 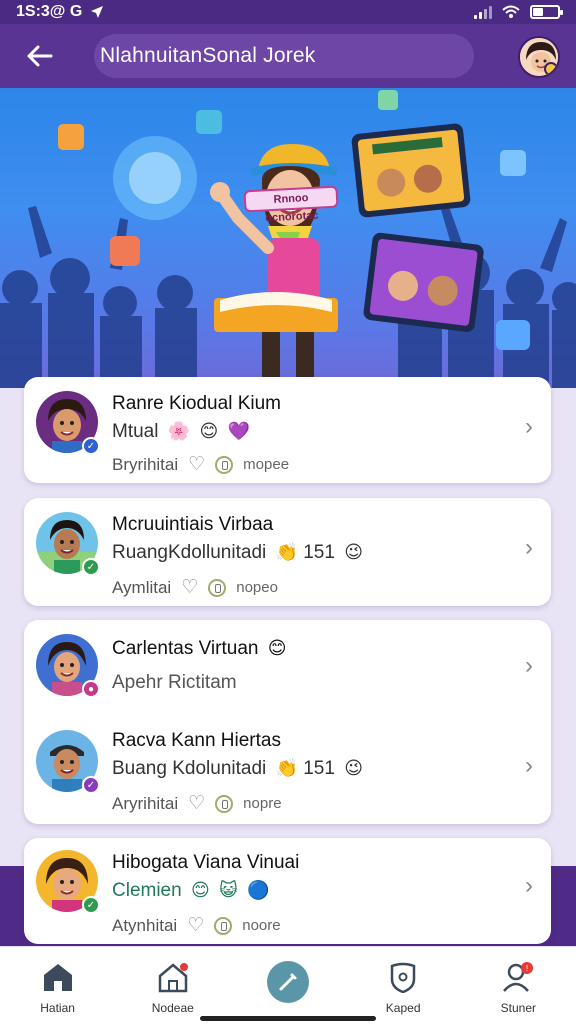 I want to click on item-name: Ranre Kiodual Kium, so click(x=196, y=403).